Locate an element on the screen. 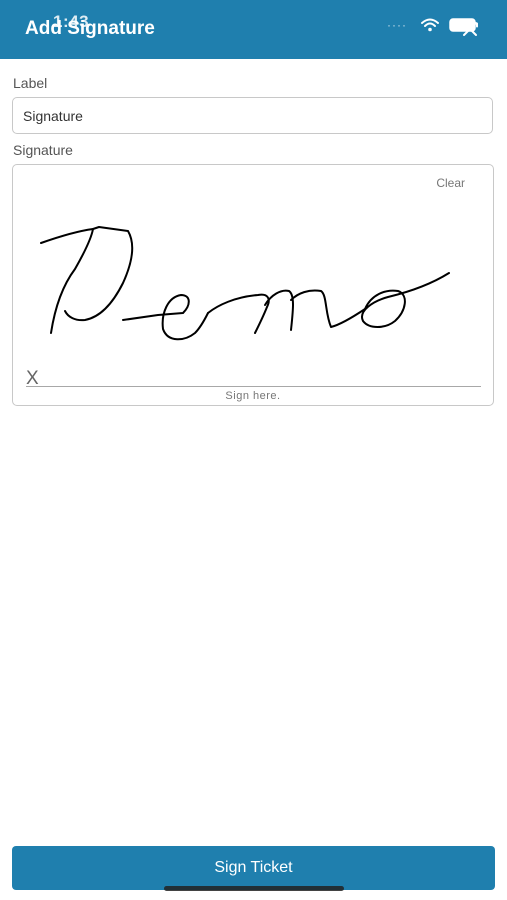  signature-field-label: Signature is located at coordinates (43, 150).